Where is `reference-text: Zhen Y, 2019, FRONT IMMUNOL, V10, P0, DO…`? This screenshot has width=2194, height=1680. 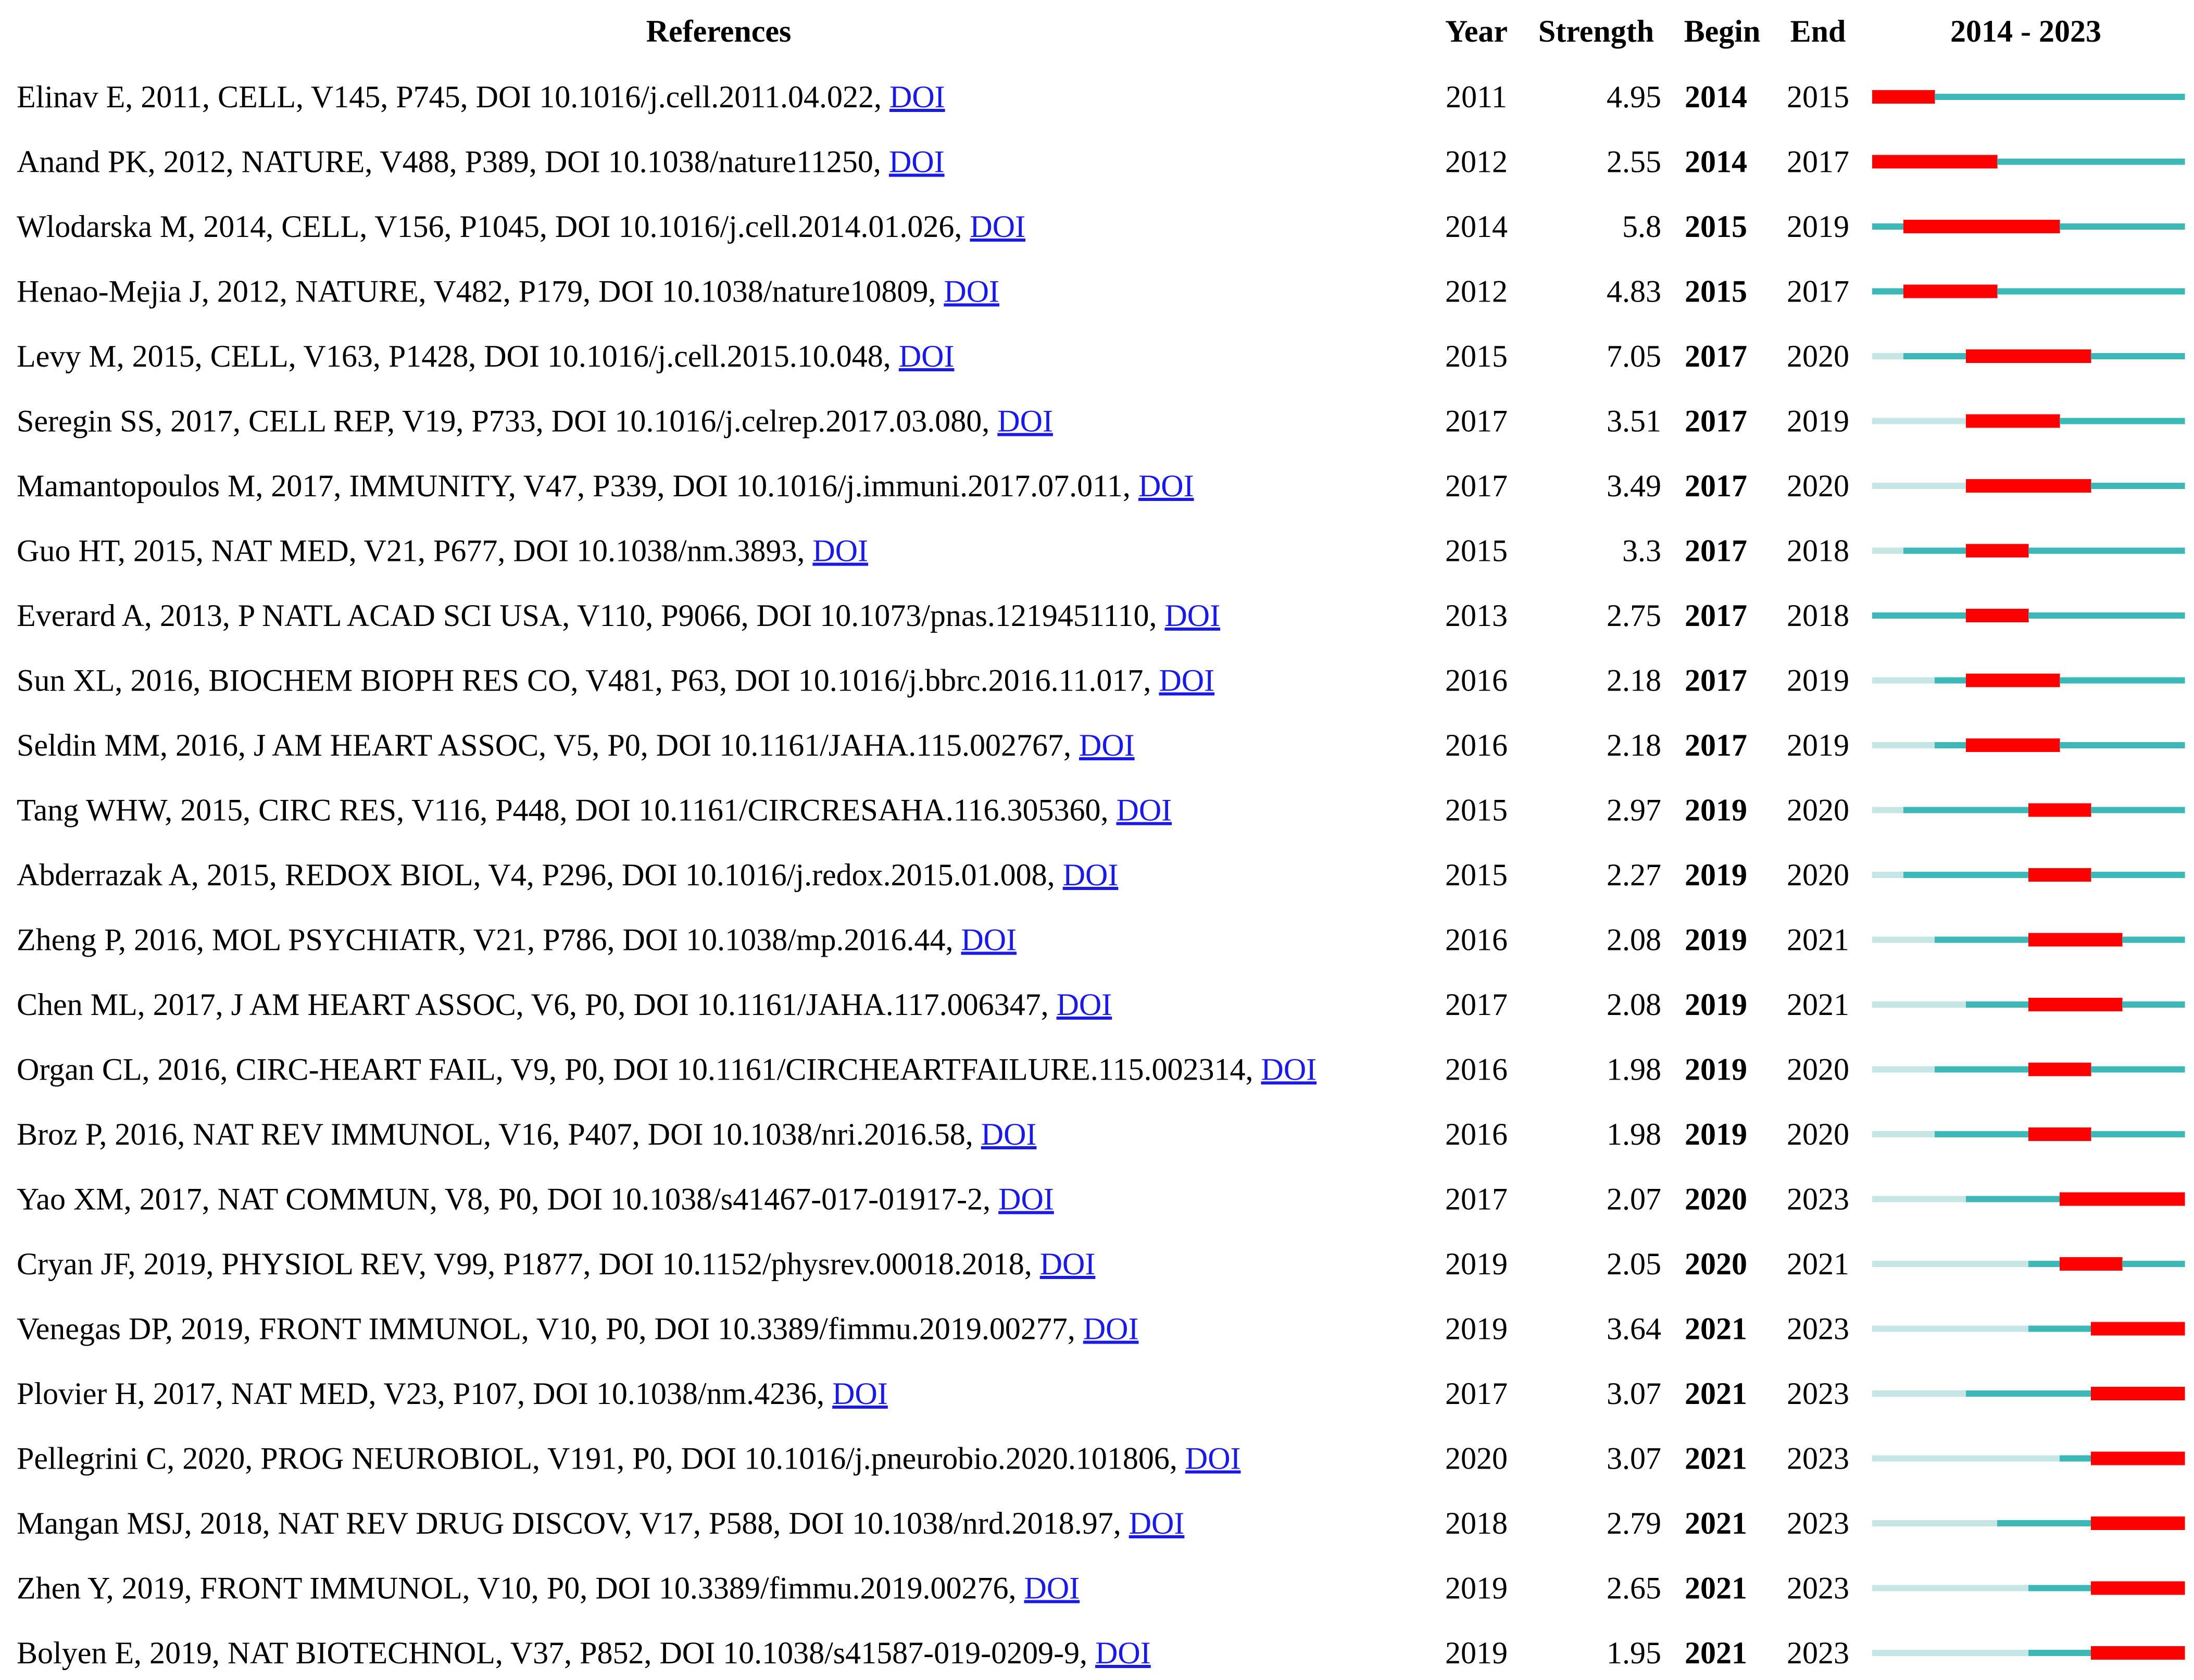
reference-text: Zhen Y, 2019, FRONT IMMUNOL, V10, P0, DO… is located at coordinates (520, 1588).